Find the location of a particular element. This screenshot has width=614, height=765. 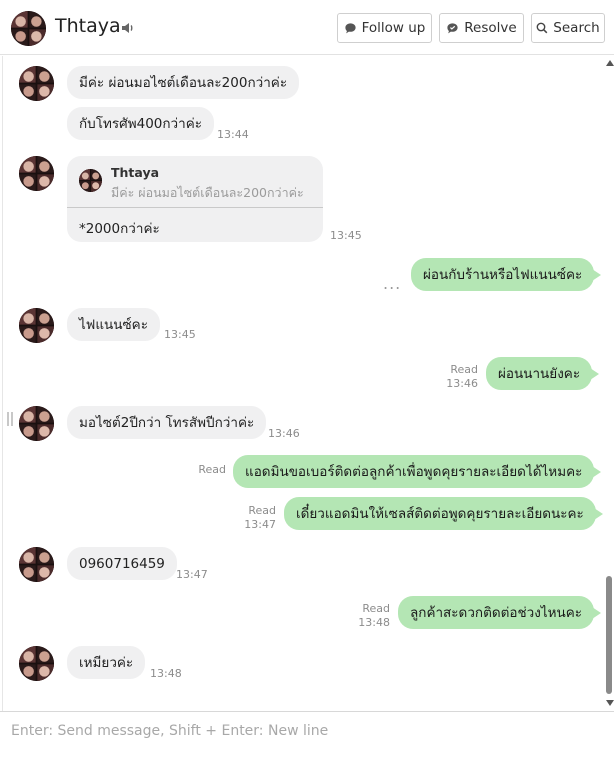

scrollbar-thumb is located at coordinates (609, 635).